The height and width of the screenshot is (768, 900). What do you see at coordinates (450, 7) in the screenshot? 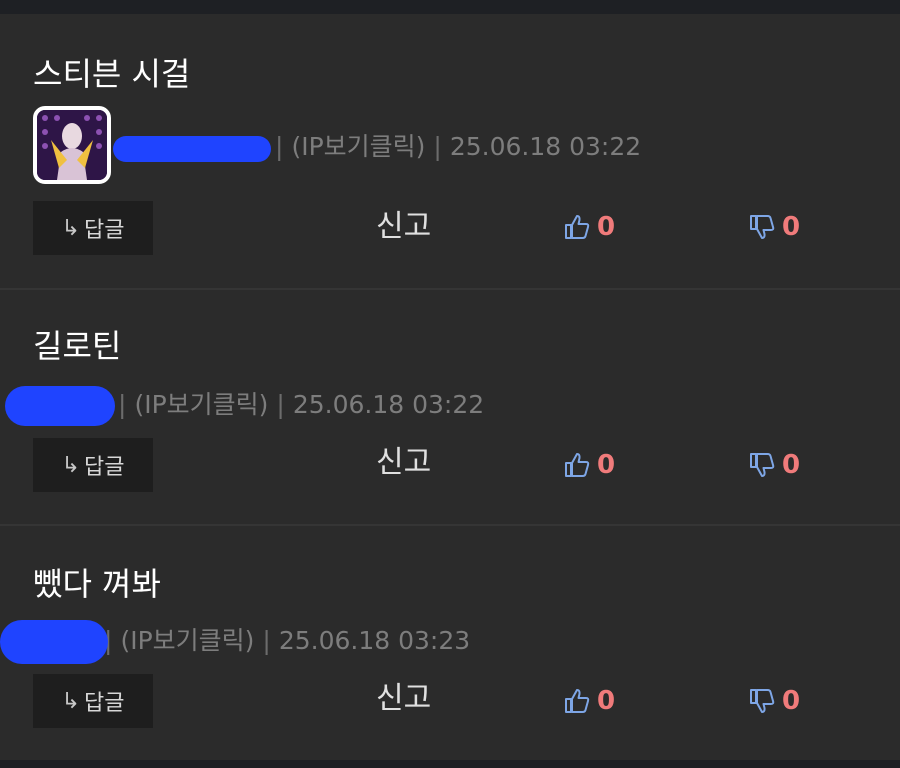
I see `top-bar` at bounding box center [450, 7].